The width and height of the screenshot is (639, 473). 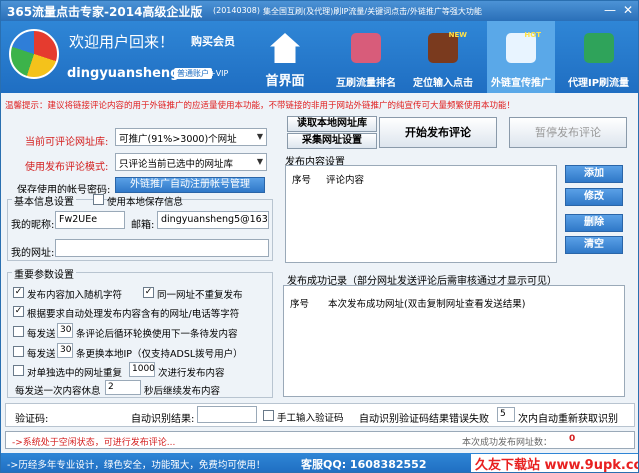 What do you see at coordinates (213, 41) in the screenshot?
I see `buy-membership-link: 购买会员` at bounding box center [213, 41].